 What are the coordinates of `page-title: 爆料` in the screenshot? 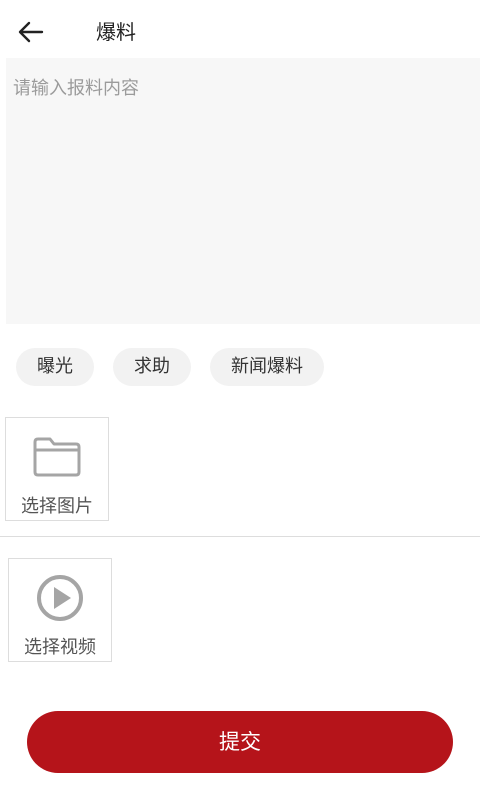 It's located at (116, 32).